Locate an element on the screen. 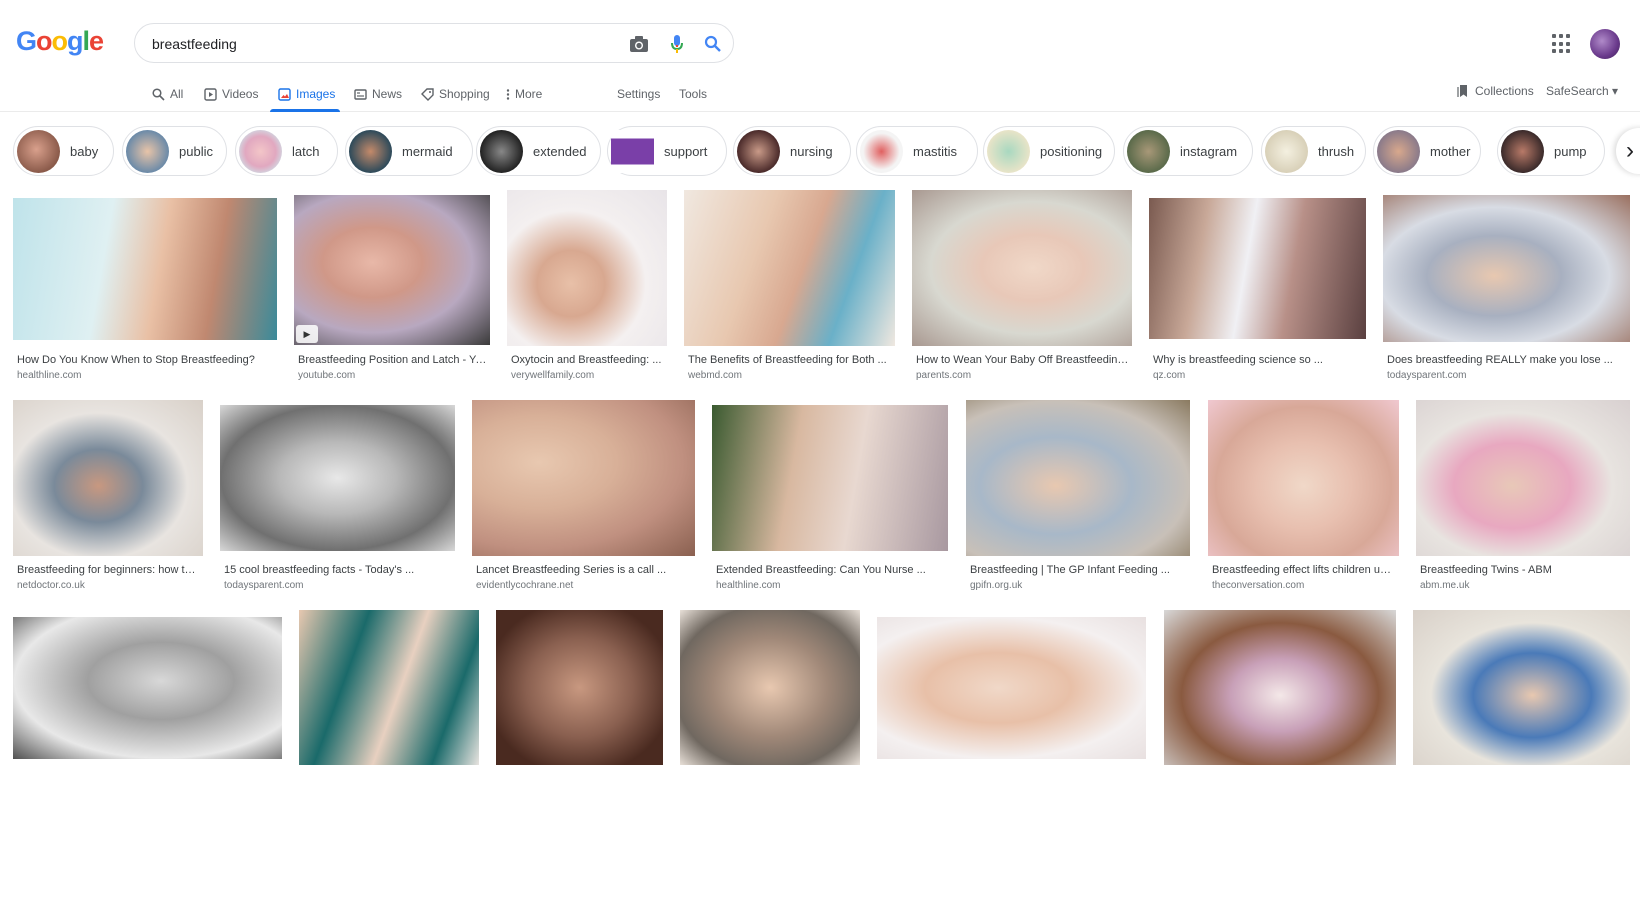 The height and width of the screenshot is (924, 1640). result-title: Breastfeeding Twins - ABM is located at coordinates (1524, 570).